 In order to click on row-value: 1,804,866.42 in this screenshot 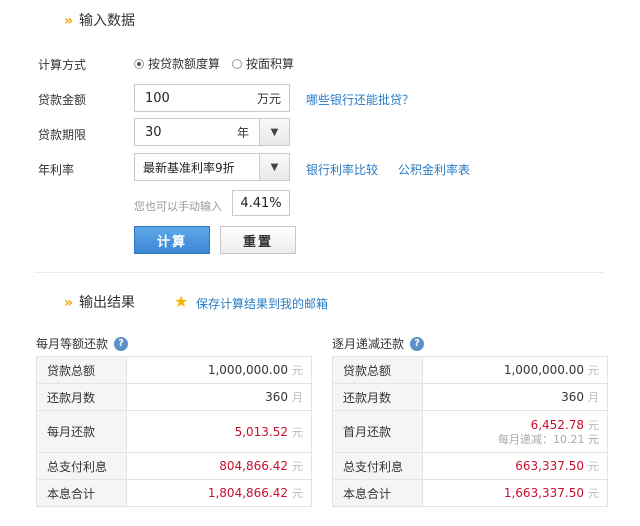, I will do `click(247, 493)`.